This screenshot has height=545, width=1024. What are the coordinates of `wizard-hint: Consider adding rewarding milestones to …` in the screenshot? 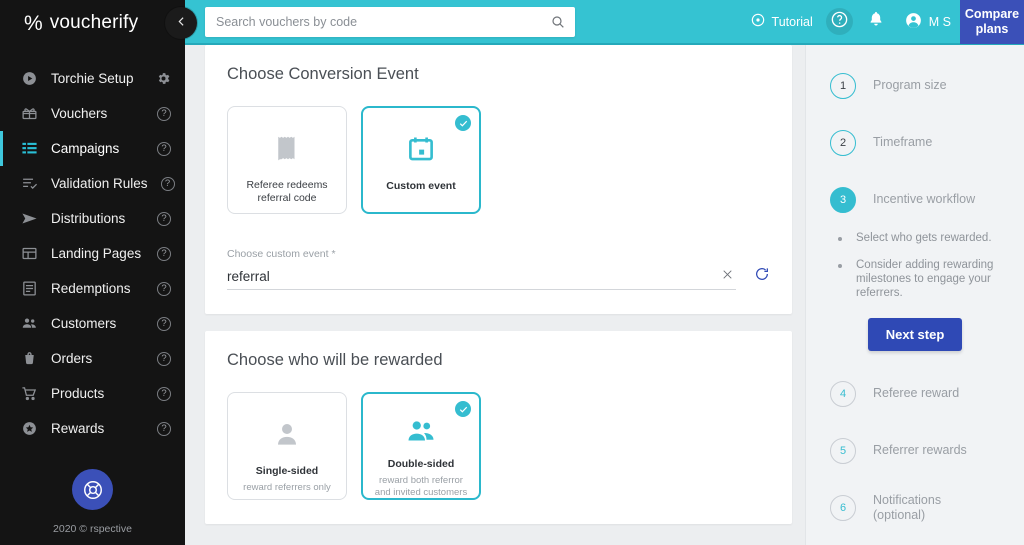 It's located at (923, 279).